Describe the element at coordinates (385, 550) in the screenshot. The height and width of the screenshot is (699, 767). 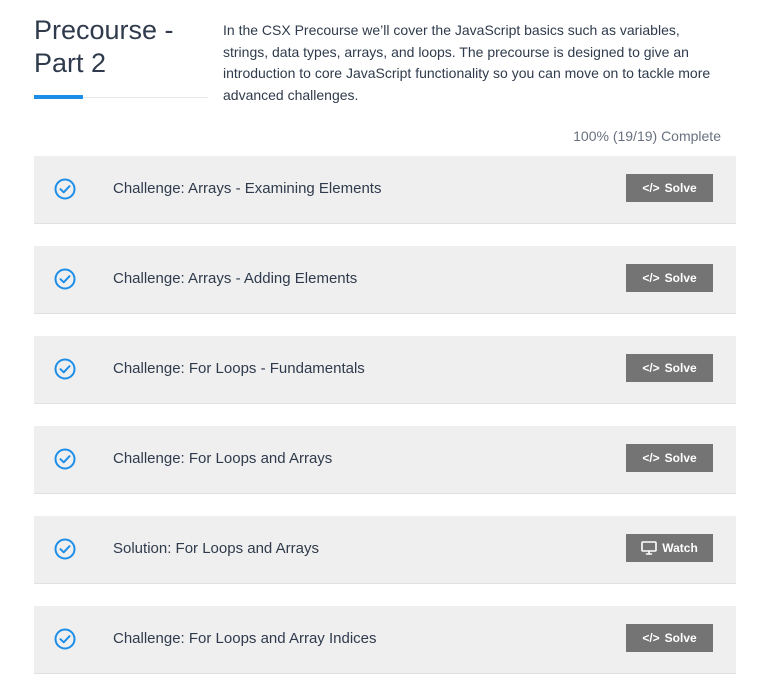
I see `lesson-card: Solution: For Loops and Arrays Watch` at that location.